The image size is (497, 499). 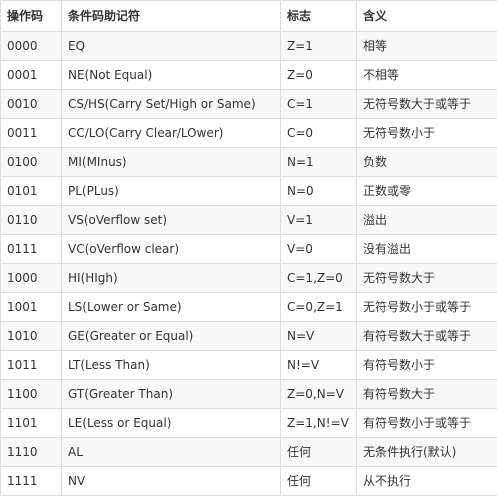 What do you see at coordinates (426, 365) in the screenshot?
I see `cell-meaning: 有符号数小于` at bounding box center [426, 365].